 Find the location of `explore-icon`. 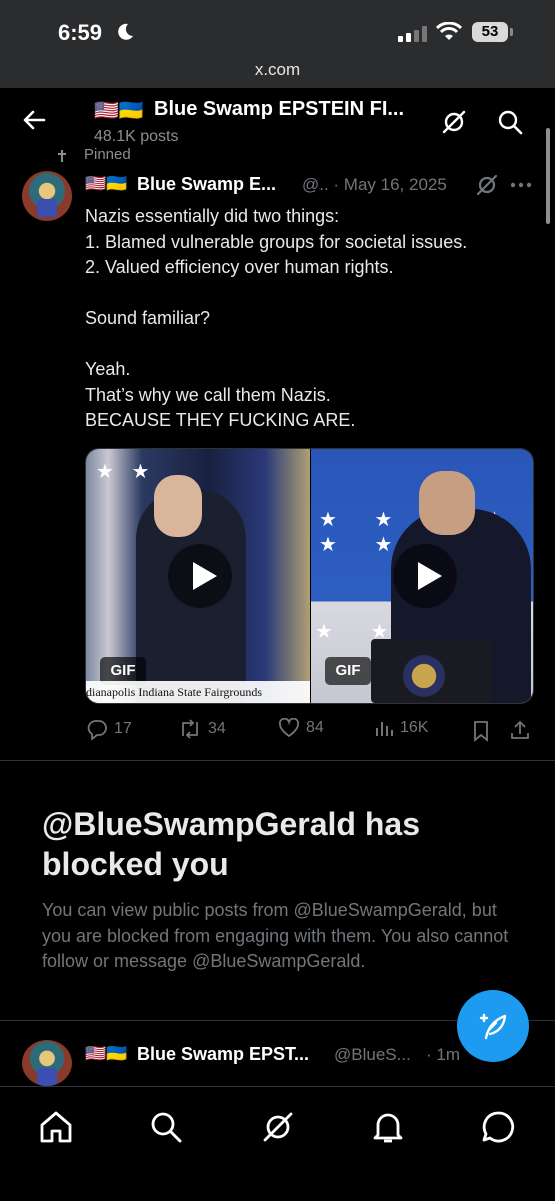

explore-icon is located at coordinates (166, 1127).